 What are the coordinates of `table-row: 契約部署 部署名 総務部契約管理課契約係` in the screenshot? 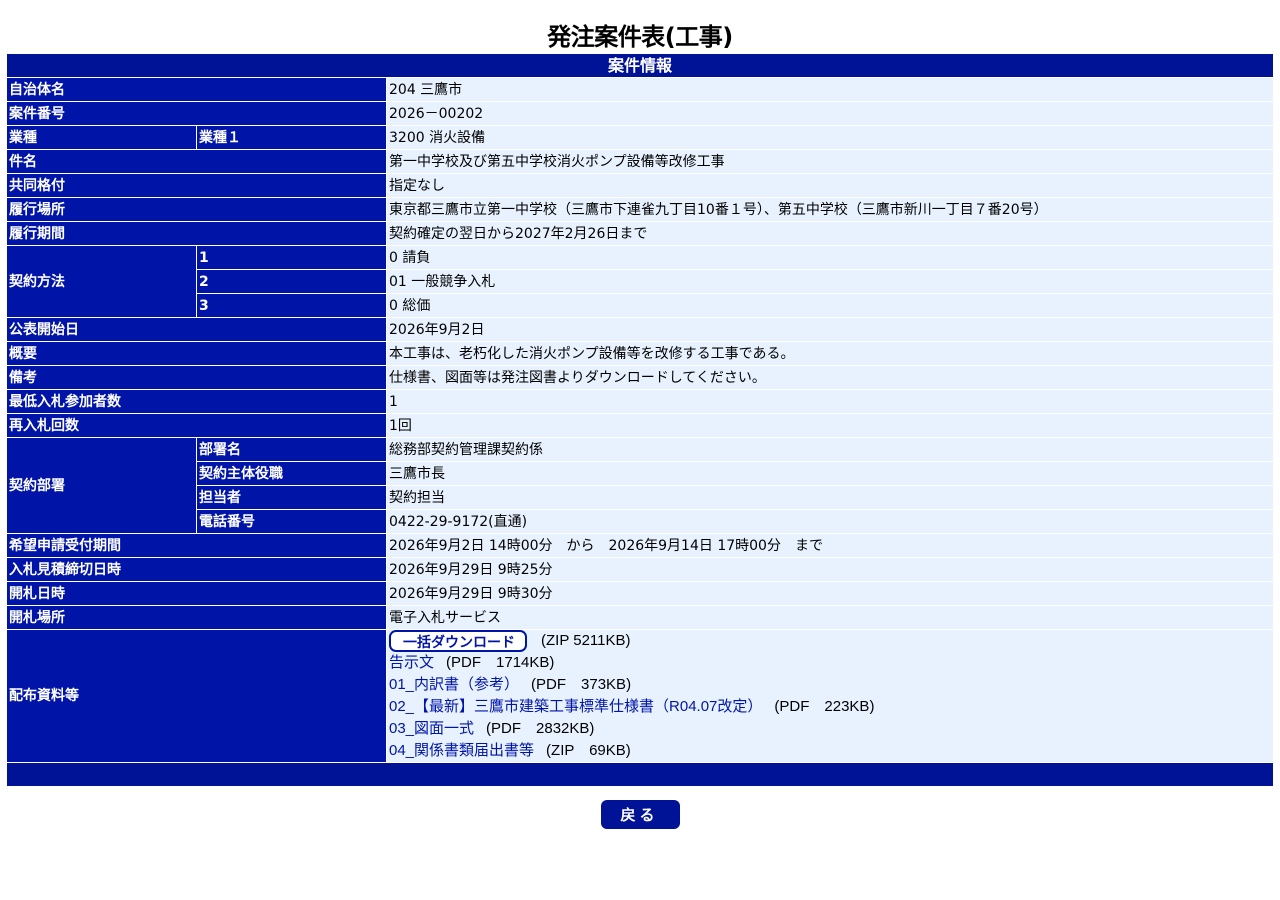 It's located at (640, 486).